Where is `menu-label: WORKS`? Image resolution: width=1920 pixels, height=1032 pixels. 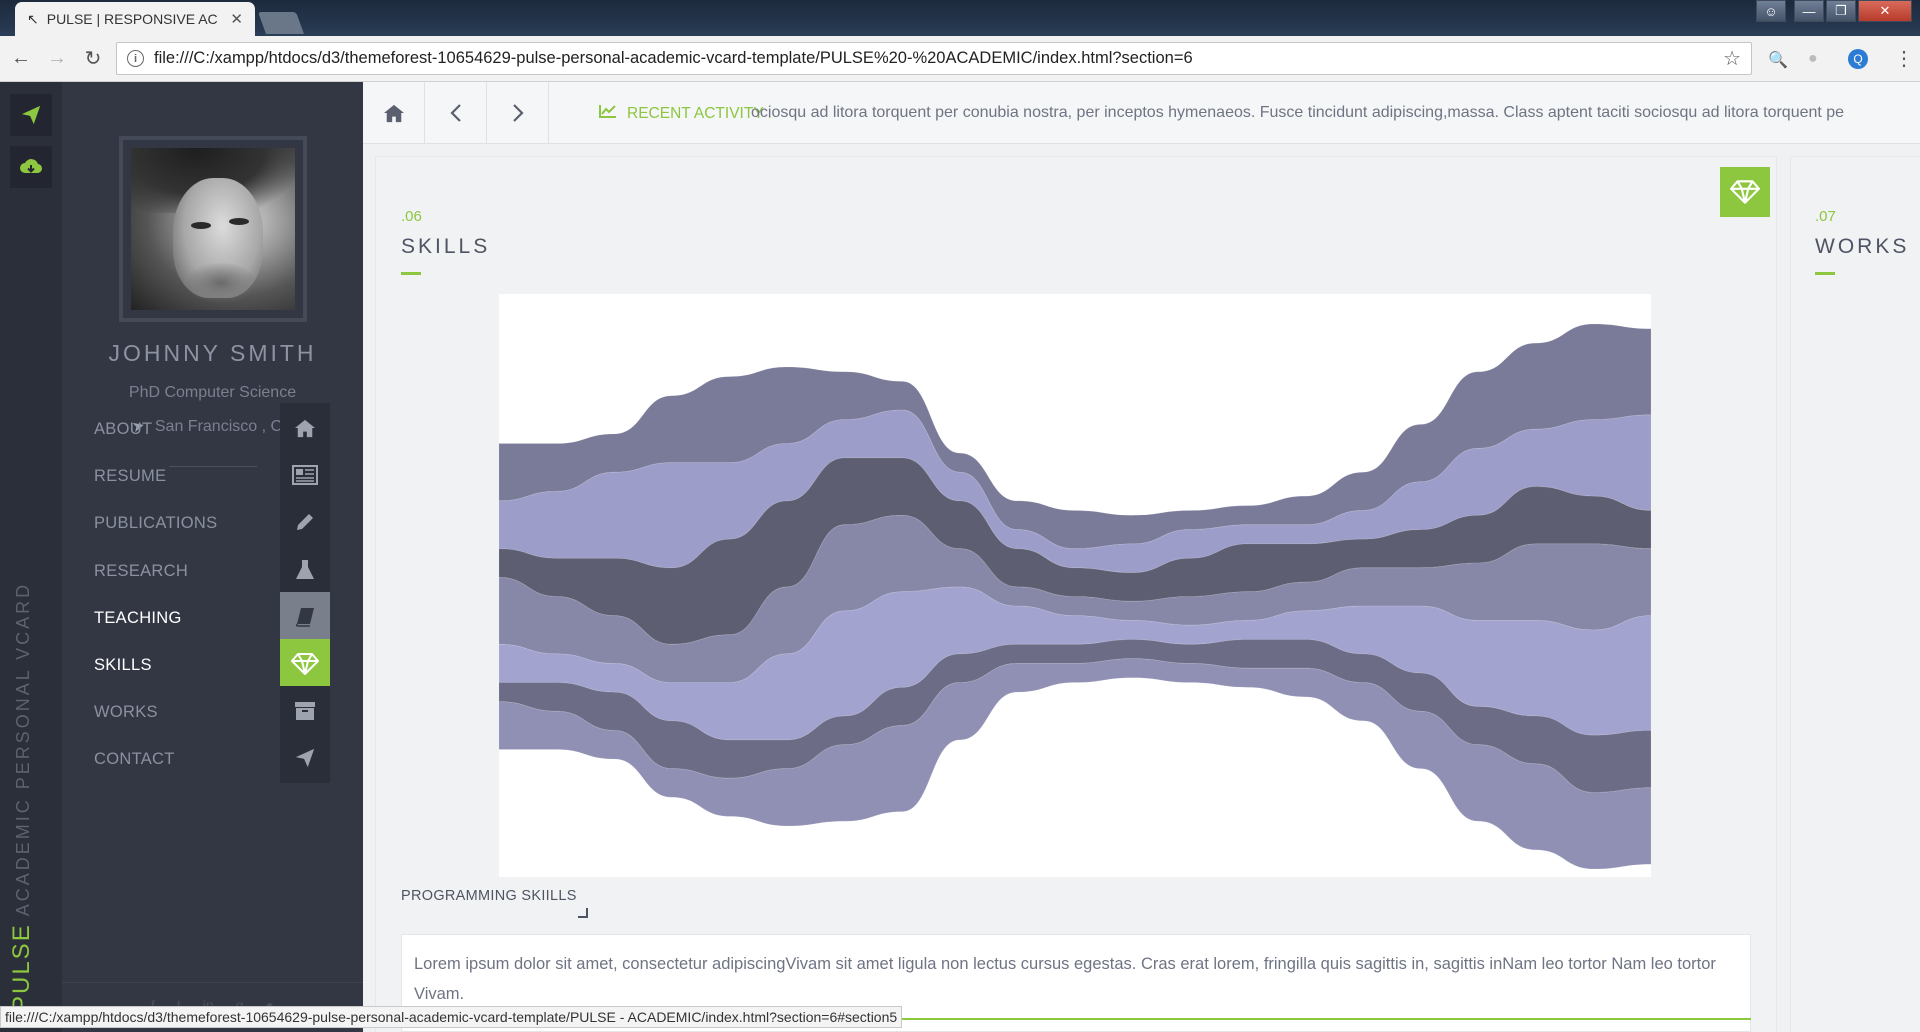
menu-label: WORKS is located at coordinates (126, 712).